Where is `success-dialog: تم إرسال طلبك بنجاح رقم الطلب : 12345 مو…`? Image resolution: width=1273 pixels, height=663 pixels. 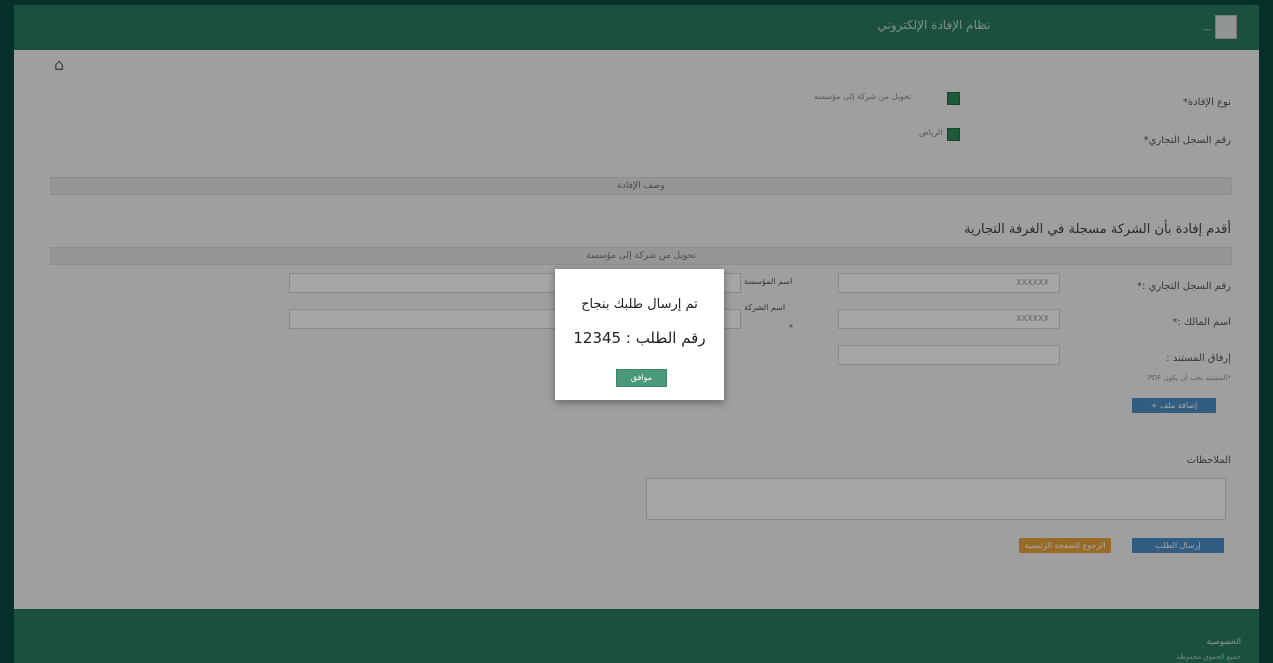
success-dialog: تم إرسال طلبك بنجاح رقم الطلب : 12345 مو… is located at coordinates (639, 334).